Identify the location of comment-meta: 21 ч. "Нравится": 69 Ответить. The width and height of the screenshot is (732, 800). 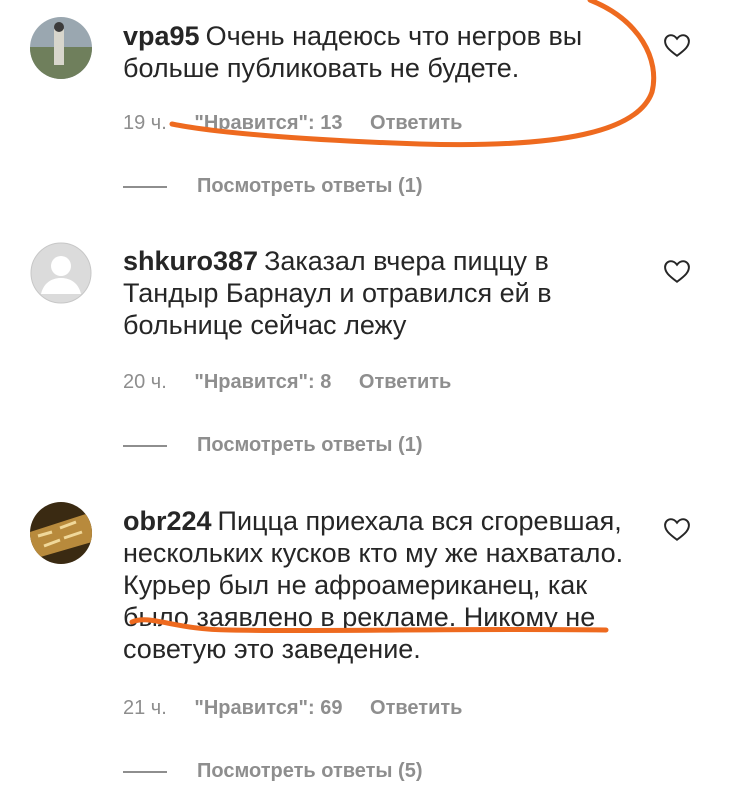
(292, 708).